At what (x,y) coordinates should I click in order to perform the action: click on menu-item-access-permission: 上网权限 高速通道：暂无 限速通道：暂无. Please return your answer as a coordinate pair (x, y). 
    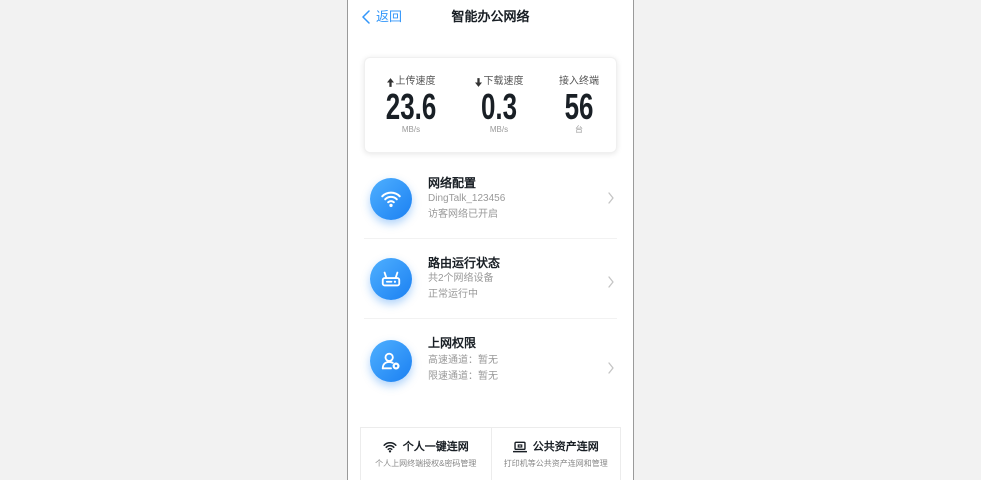
    Looking at the image, I should click on (490, 359).